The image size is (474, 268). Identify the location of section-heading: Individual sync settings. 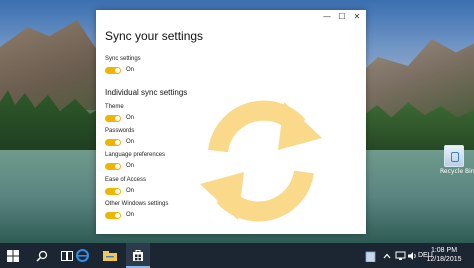
(146, 92).